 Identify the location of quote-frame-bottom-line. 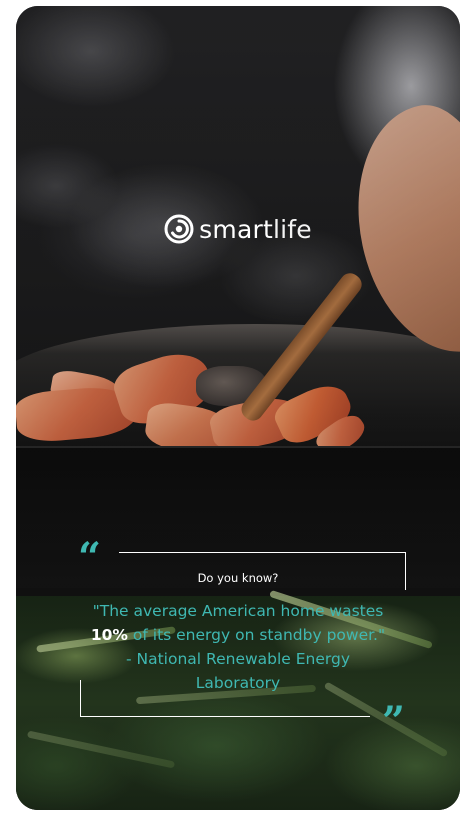
(225, 716).